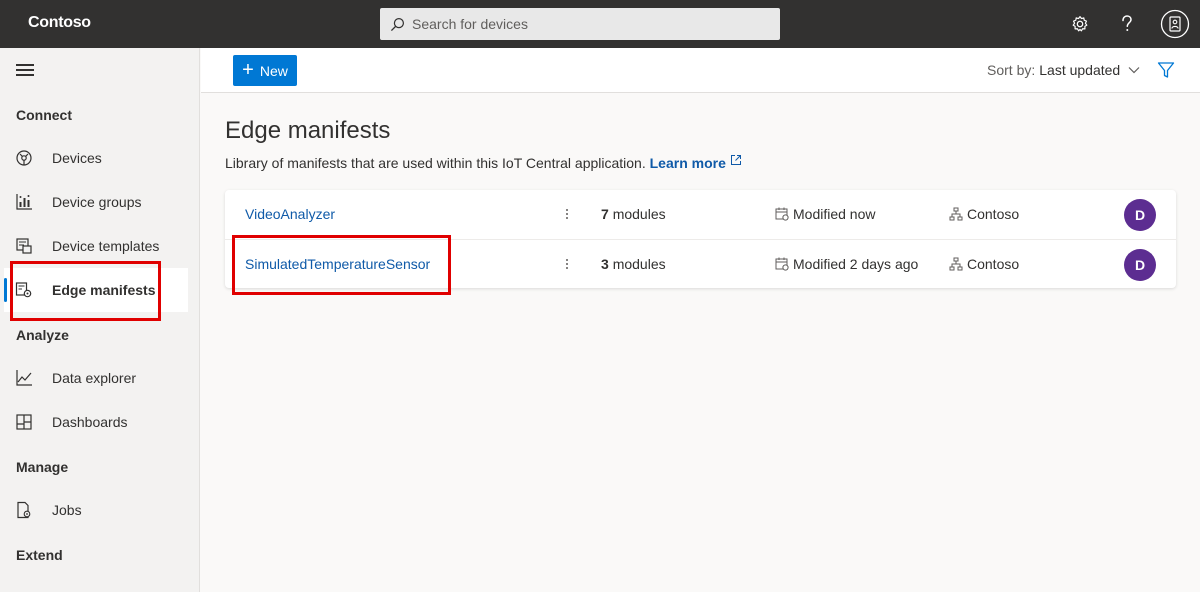 This screenshot has height=592, width=1200. I want to click on section-analyze: Analyze, so click(42, 335).